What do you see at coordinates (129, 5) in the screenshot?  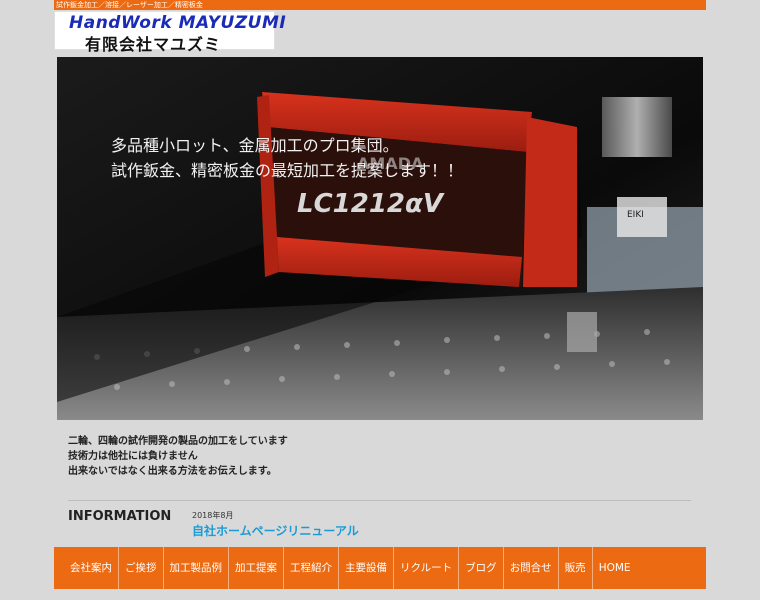 I see `tagline-text: 試作鈑金加工／溶接／レーザー加工／精密板金` at bounding box center [129, 5].